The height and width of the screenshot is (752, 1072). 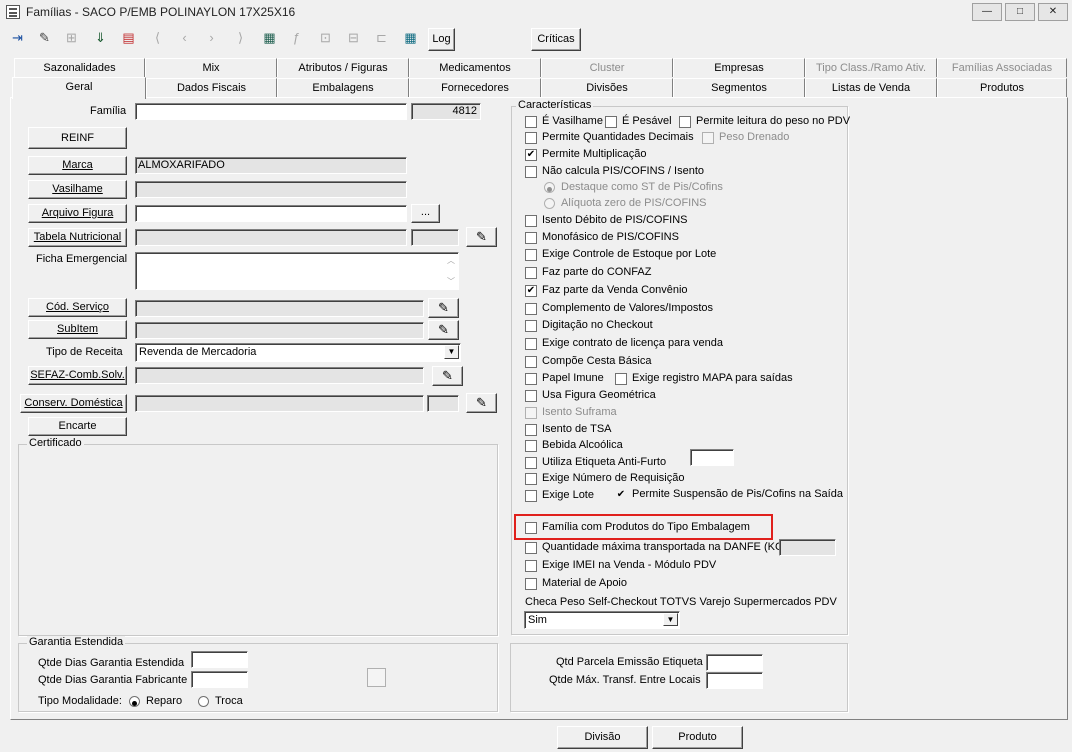 What do you see at coordinates (607, 87) in the screenshot?
I see `tab-divisoes: Divisões` at bounding box center [607, 87].